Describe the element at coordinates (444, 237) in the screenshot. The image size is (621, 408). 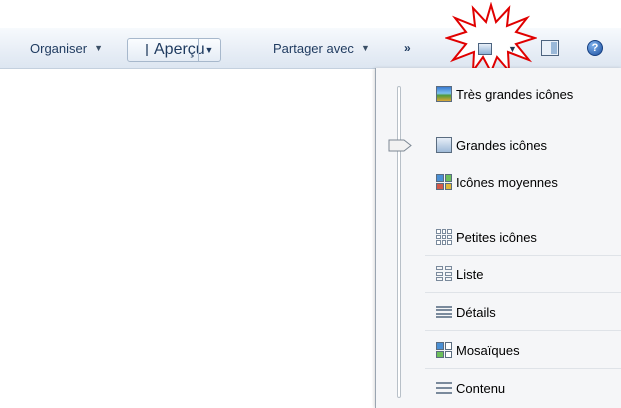
I see `small-icons-icon` at that location.